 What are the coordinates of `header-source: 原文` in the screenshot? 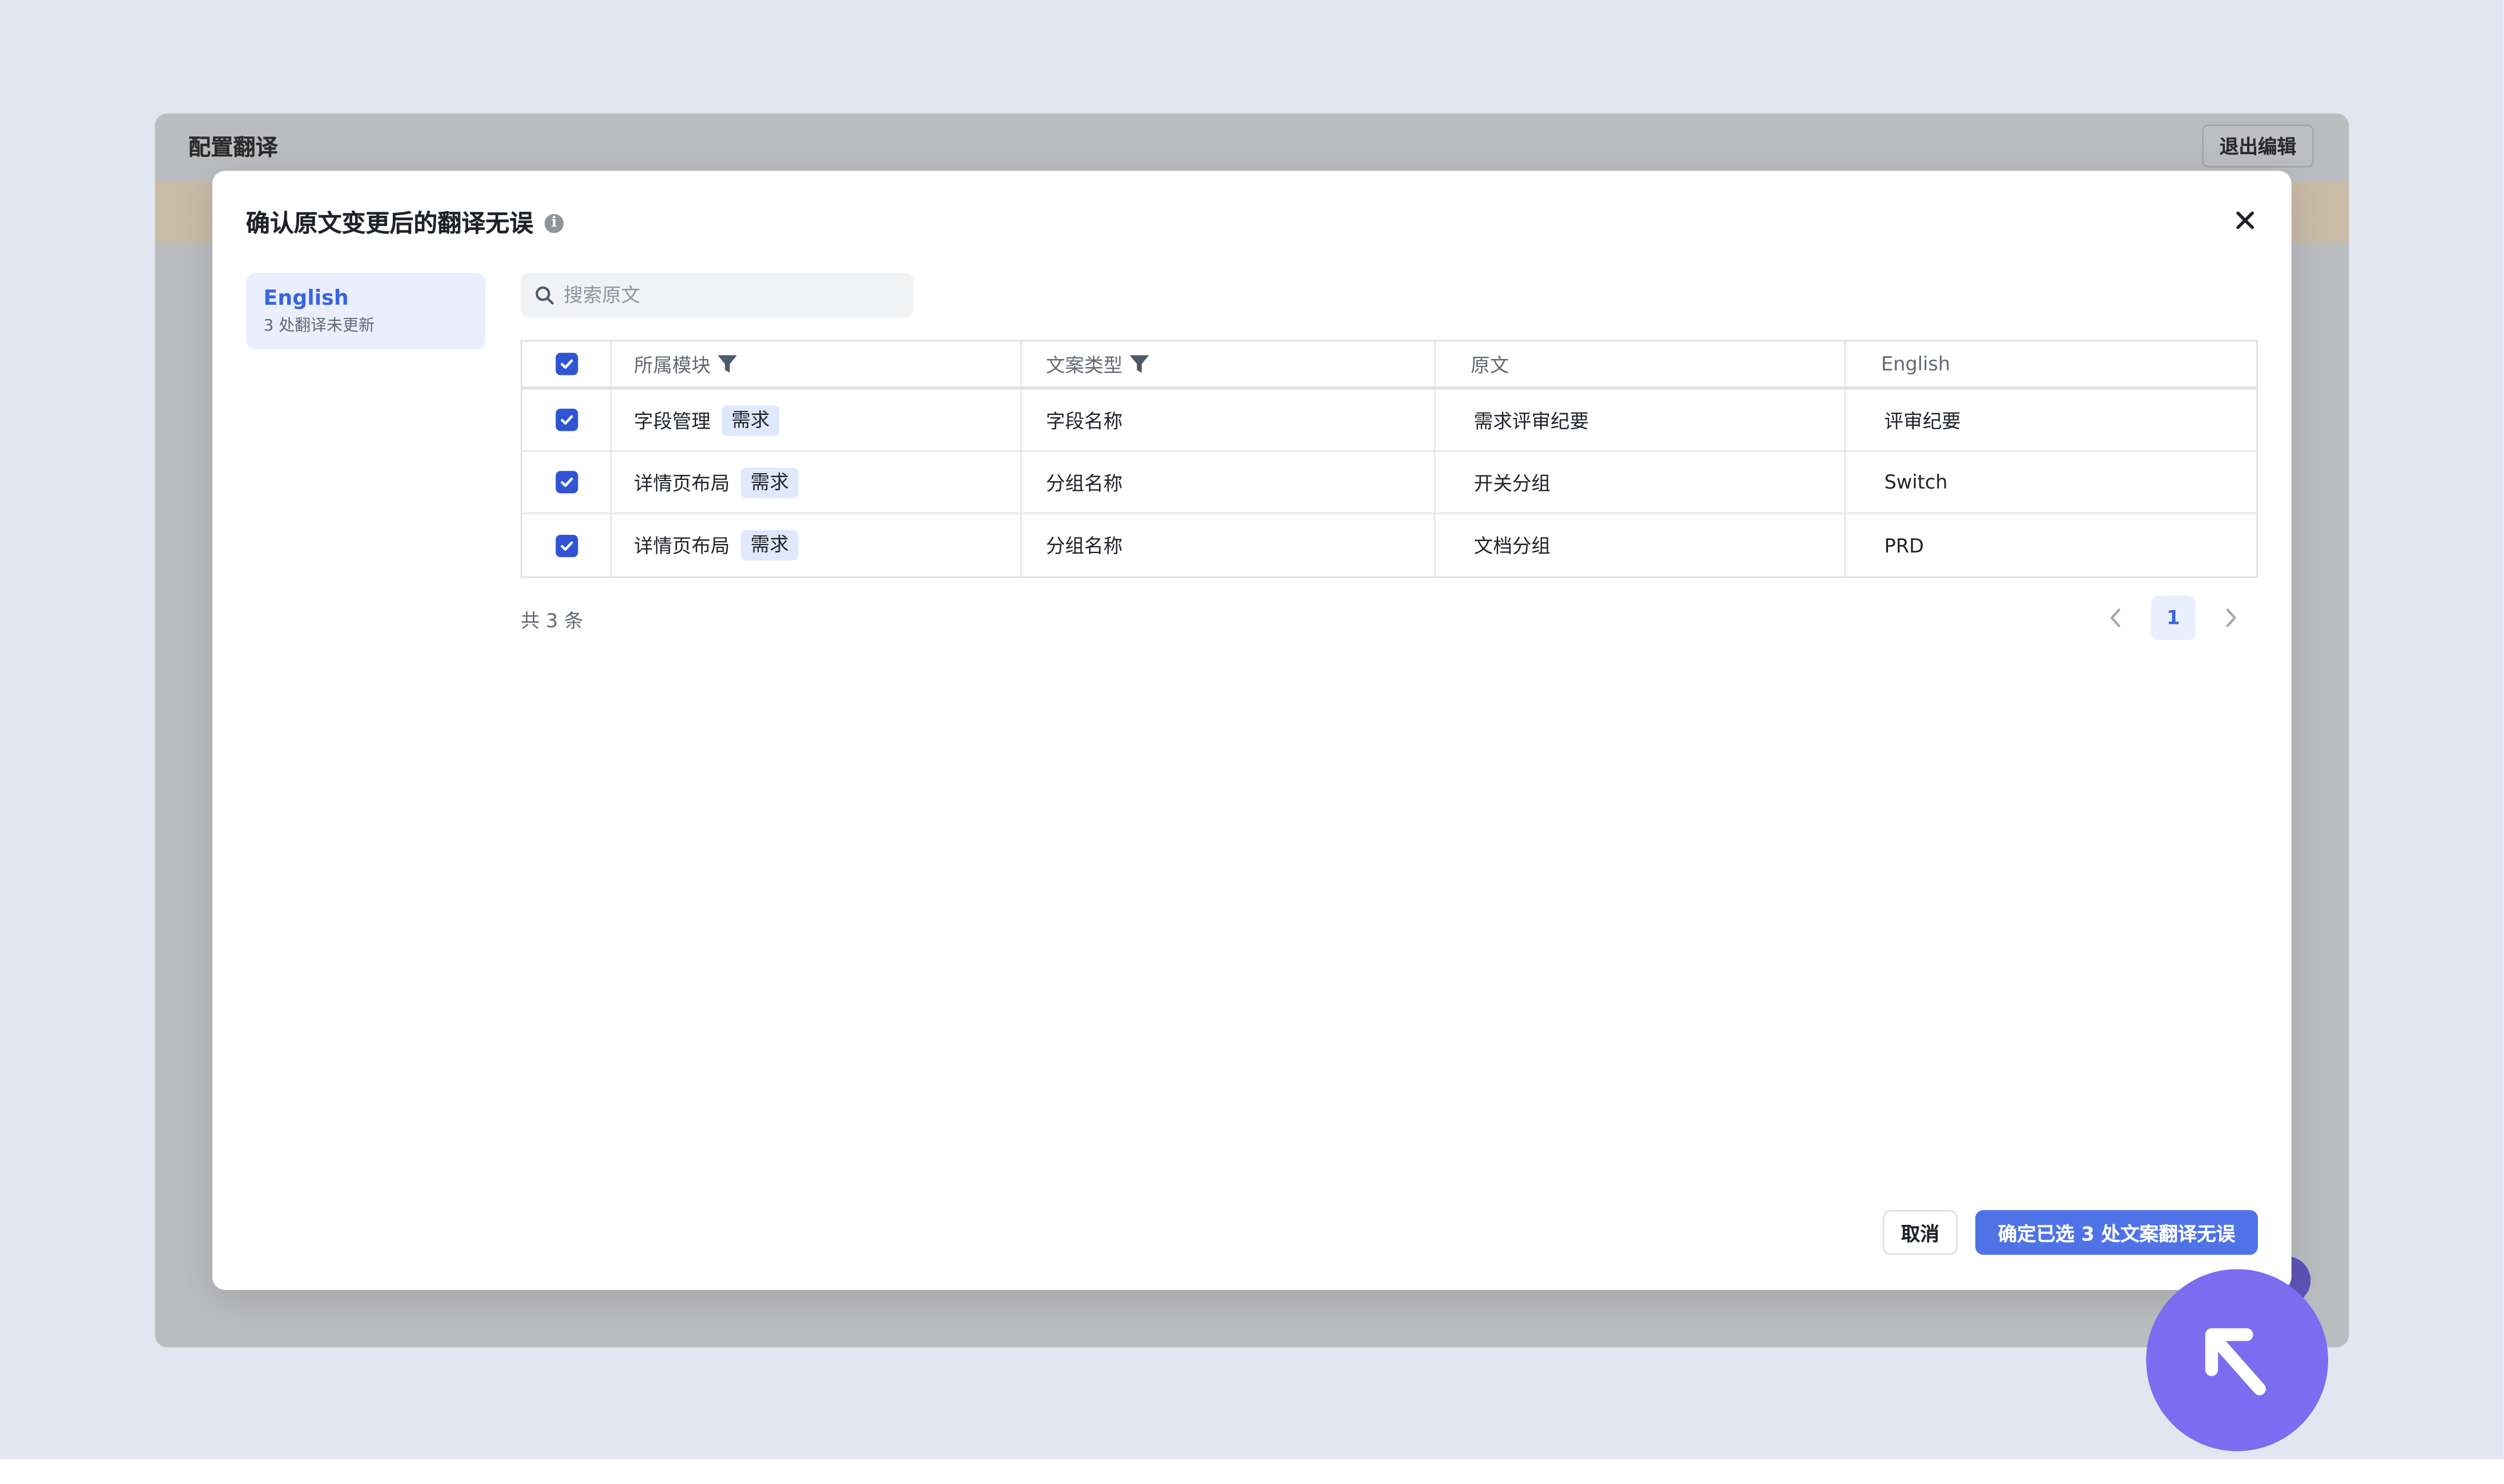 It's located at (1641, 363).